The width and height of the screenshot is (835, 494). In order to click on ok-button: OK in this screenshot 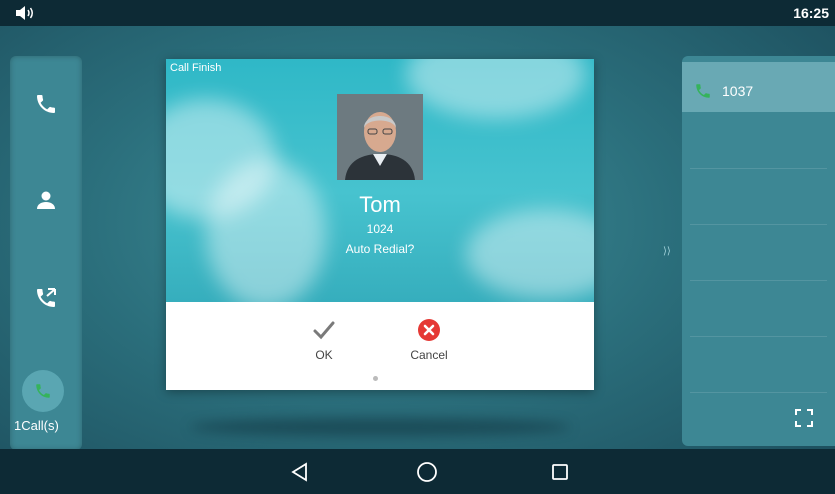, I will do `click(324, 344)`.